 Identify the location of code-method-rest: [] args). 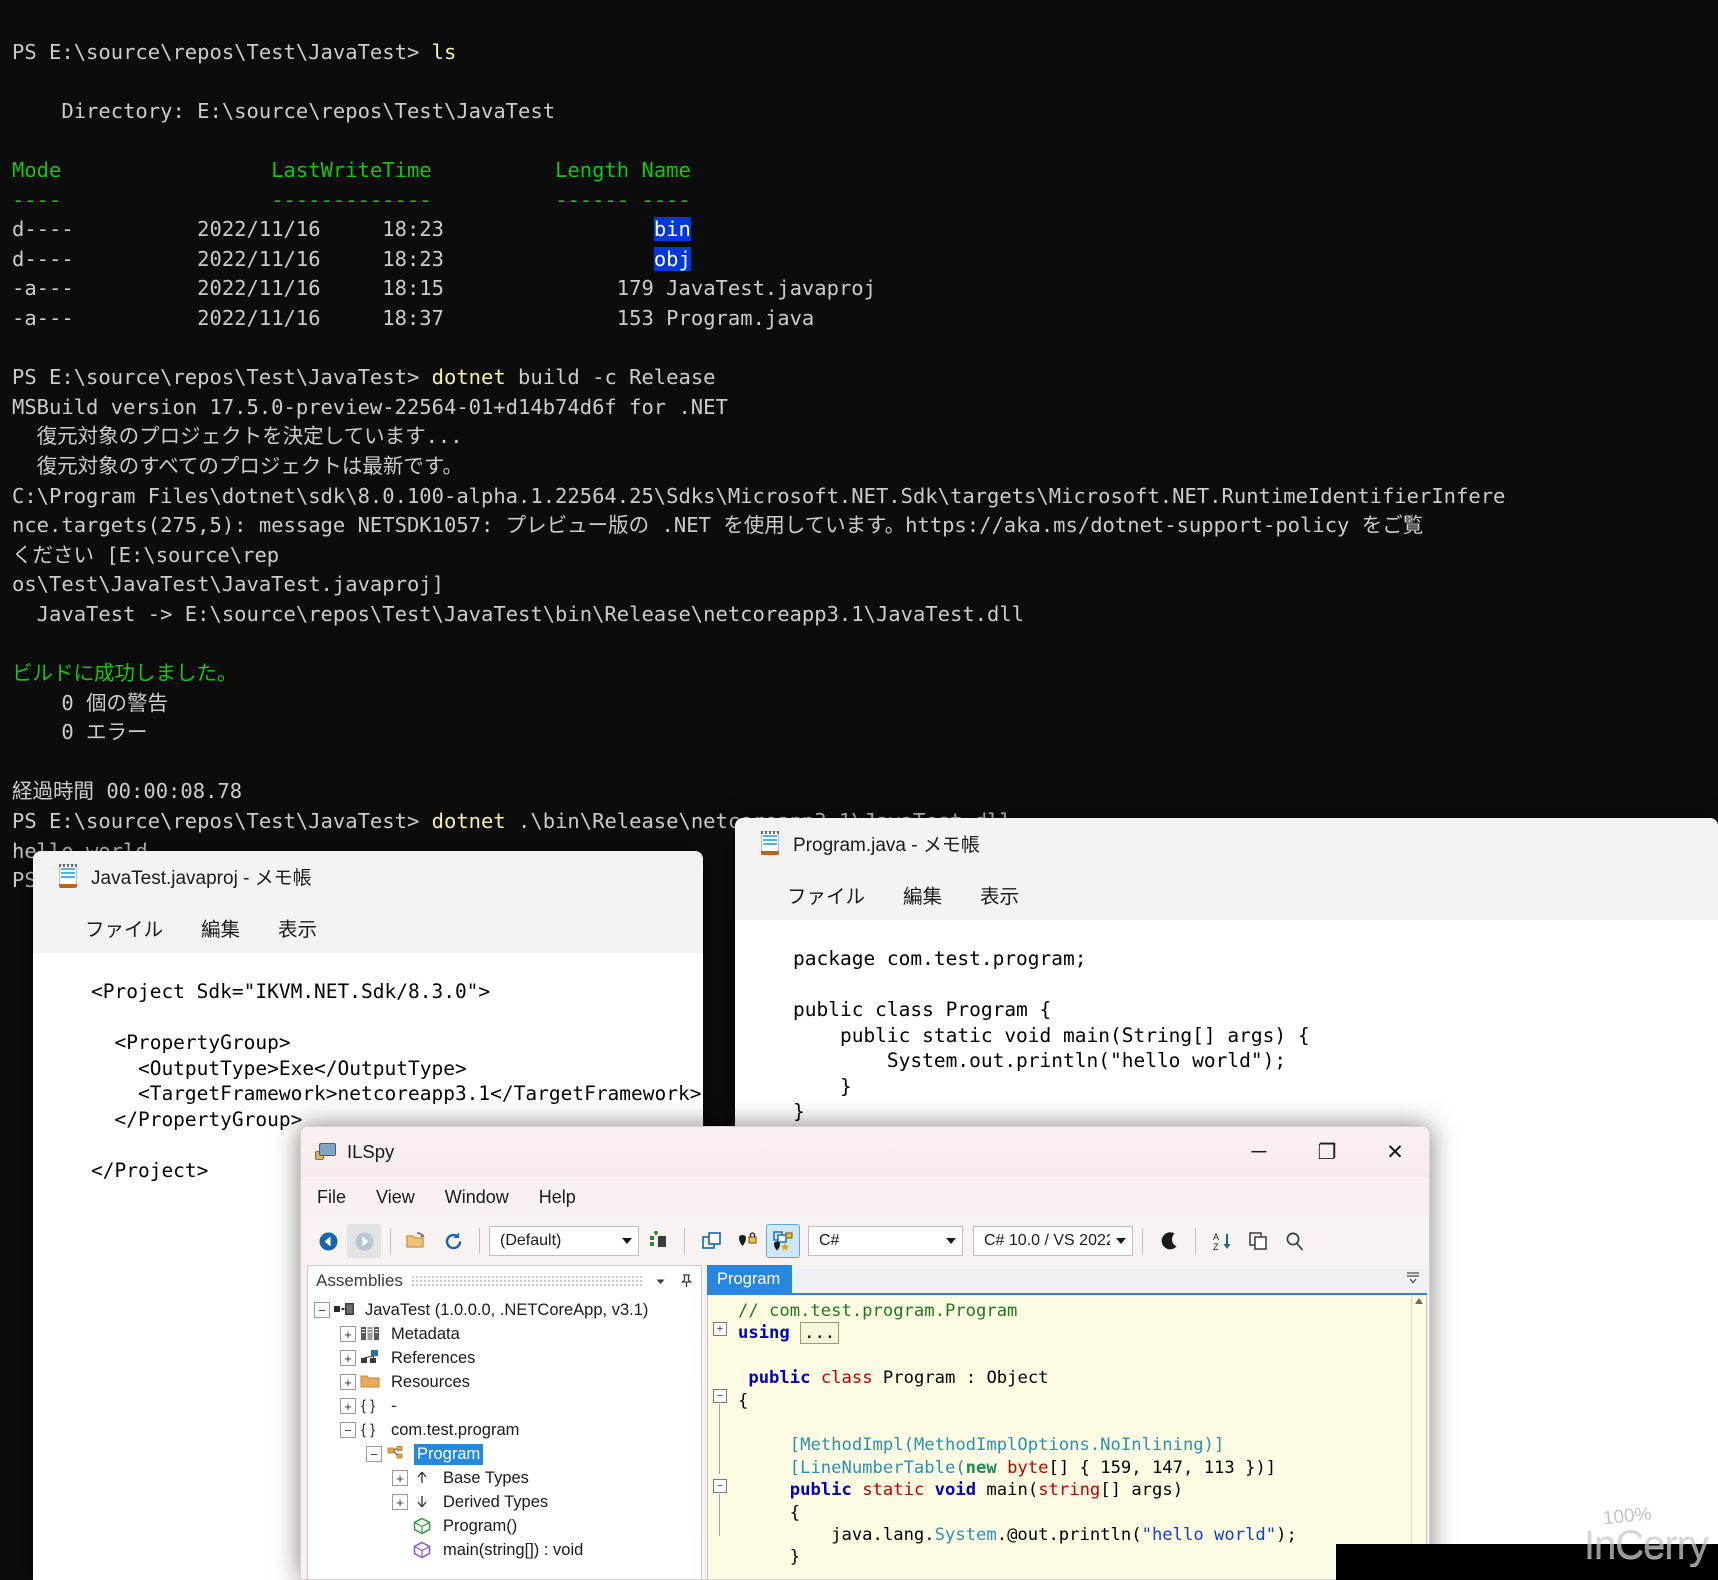
(1142, 1490).